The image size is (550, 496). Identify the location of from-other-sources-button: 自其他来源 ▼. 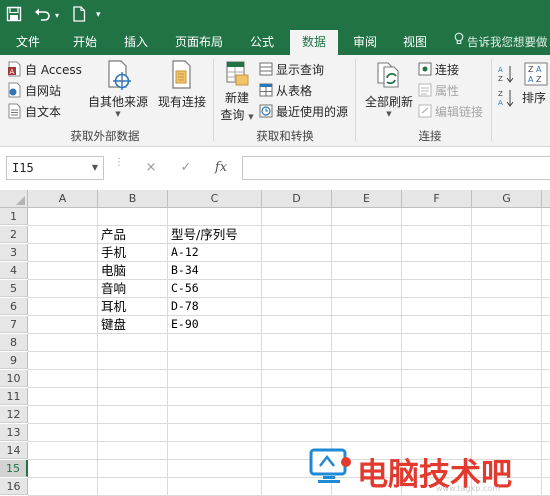
(118, 88).